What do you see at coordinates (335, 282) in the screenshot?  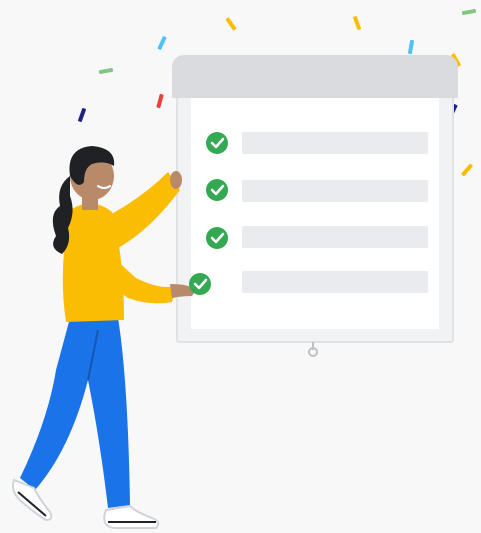 I see `checklist-row` at bounding box center [335, 282].